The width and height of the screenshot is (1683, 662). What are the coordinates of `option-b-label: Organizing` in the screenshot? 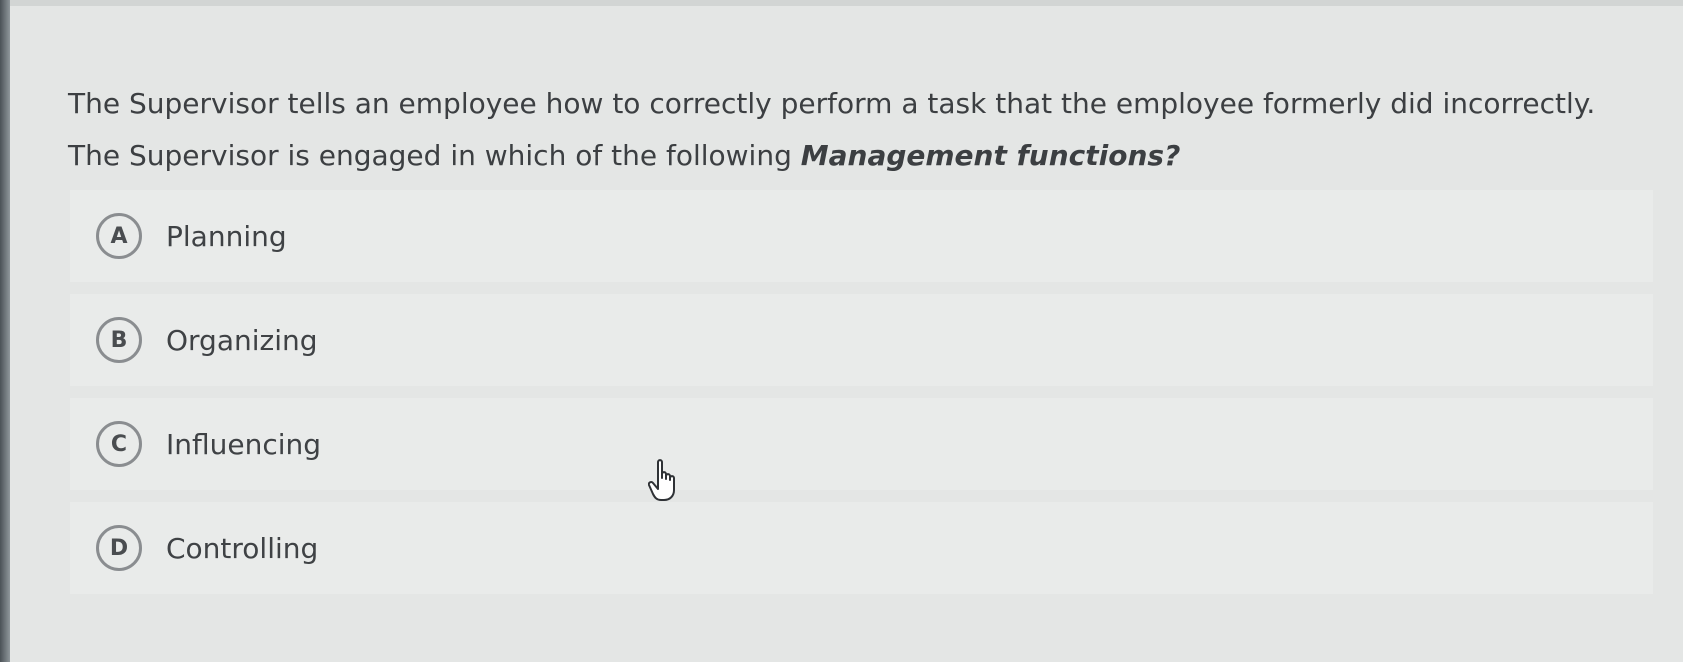 It's located at (242, 340).